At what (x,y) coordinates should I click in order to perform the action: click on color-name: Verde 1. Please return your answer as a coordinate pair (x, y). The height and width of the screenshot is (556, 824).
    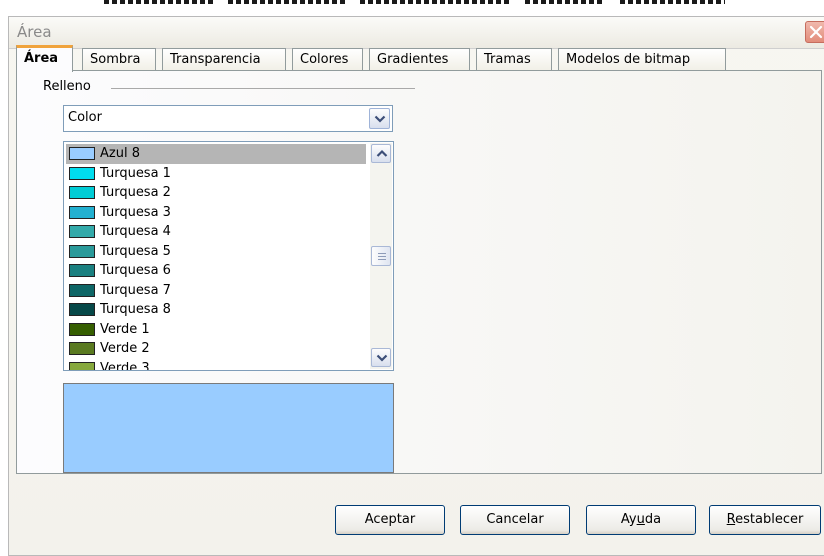
    Looking at the image, I should click on (125, 329).